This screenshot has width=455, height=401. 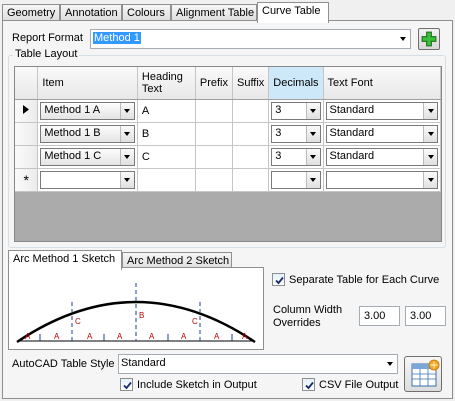 What do you see at coordinates (162, 82) in the screenshot?
I see `column-header-heading-text-label: Heading Text` at bounding box center [162, 82].